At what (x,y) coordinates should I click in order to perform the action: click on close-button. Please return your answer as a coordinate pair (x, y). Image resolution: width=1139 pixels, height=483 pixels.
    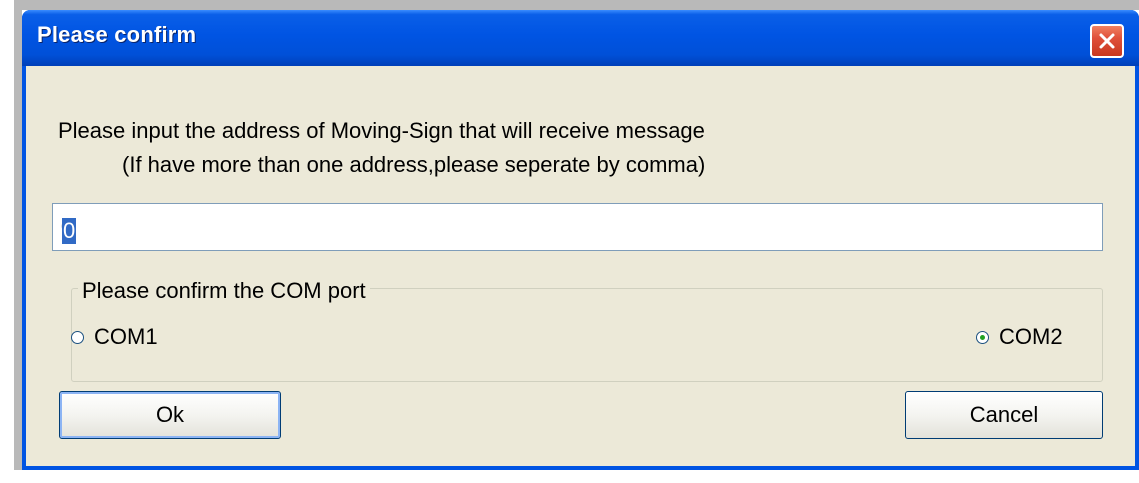
    Looking at the image, I should click on (1107, 41).